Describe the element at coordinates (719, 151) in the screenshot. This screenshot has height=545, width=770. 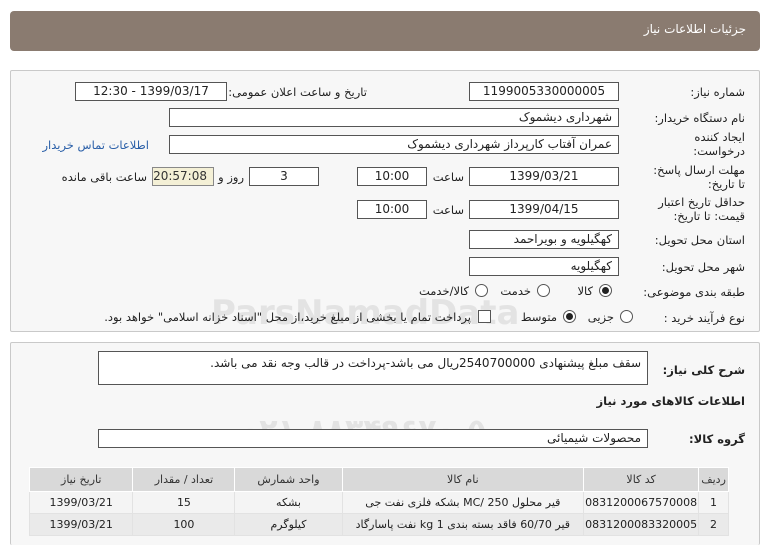
I see `requester-label-line2: درخواست:` at that location.